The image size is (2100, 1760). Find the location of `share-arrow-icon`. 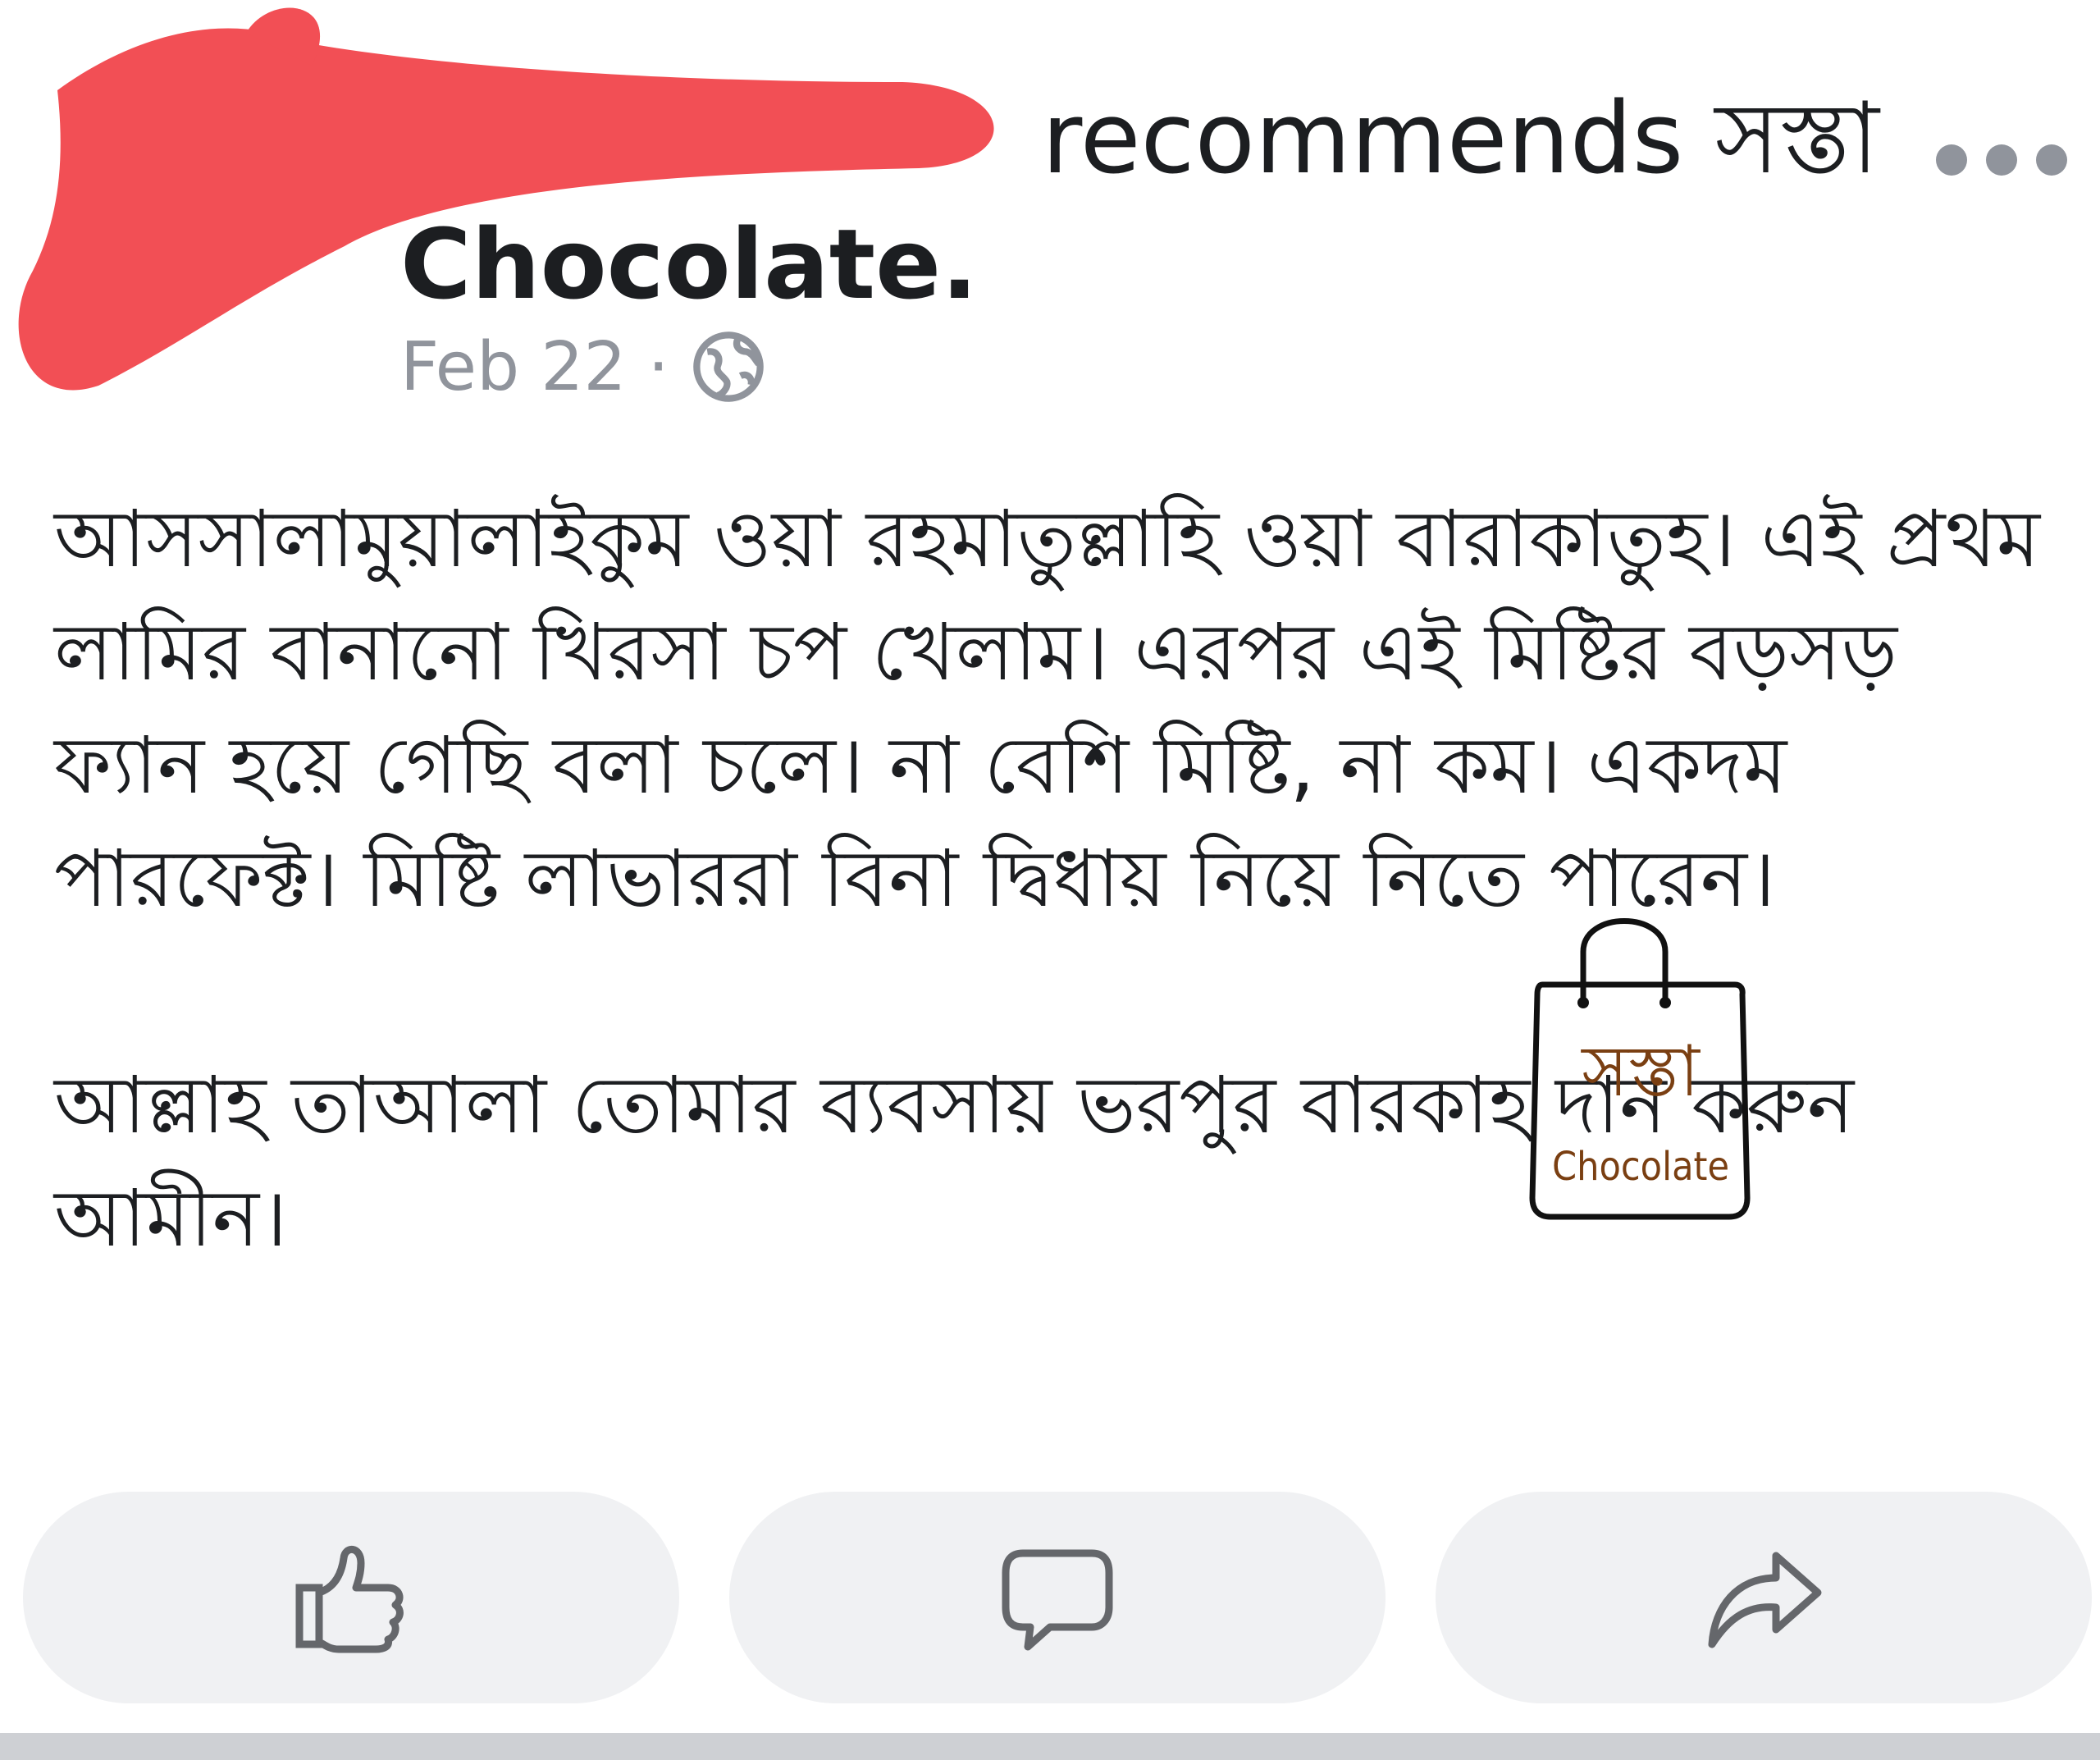

share-arrow-icon is located at coordinates (1765, 1600).